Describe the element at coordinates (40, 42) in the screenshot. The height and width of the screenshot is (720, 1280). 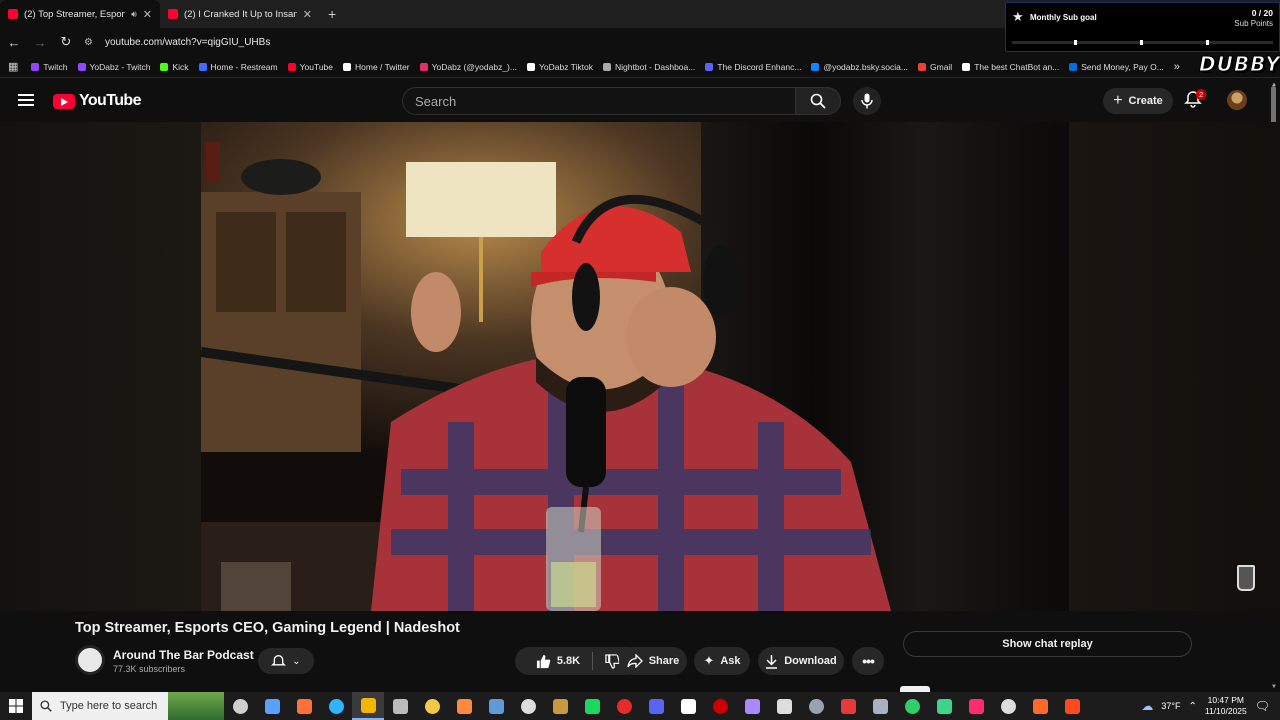
I see `forward-arrow-icon: →` at that location.